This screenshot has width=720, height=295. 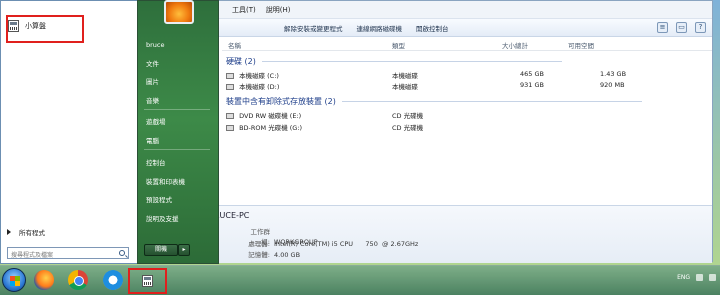 I want to click on right-item-documents: 文件, so click(x=152, y=63).